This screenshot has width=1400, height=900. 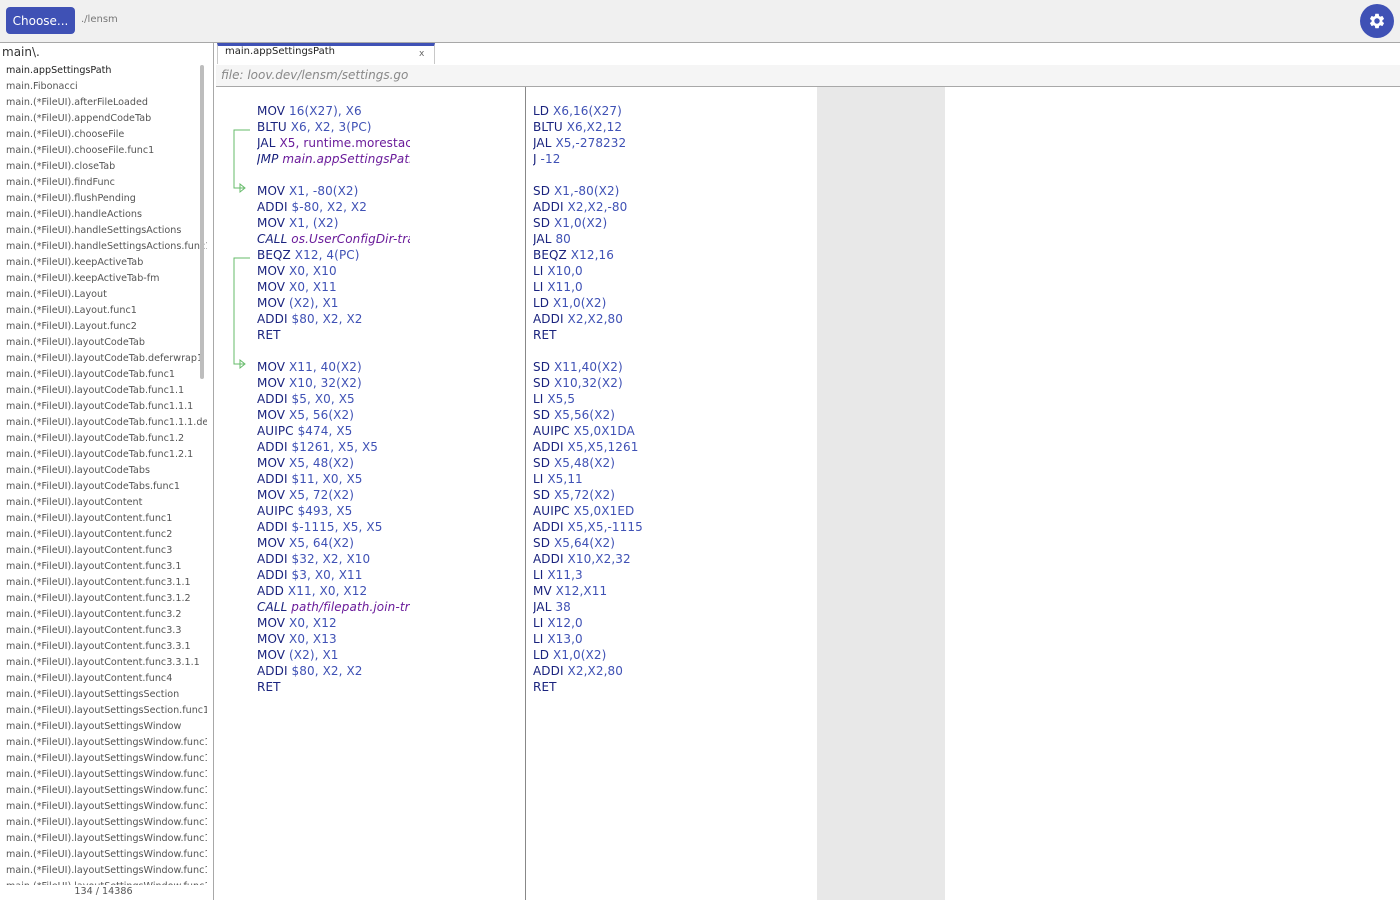 I want to click on function-list-item: main.(*FileUI).layoutContent.func3.3, so click(x=103, y=631).